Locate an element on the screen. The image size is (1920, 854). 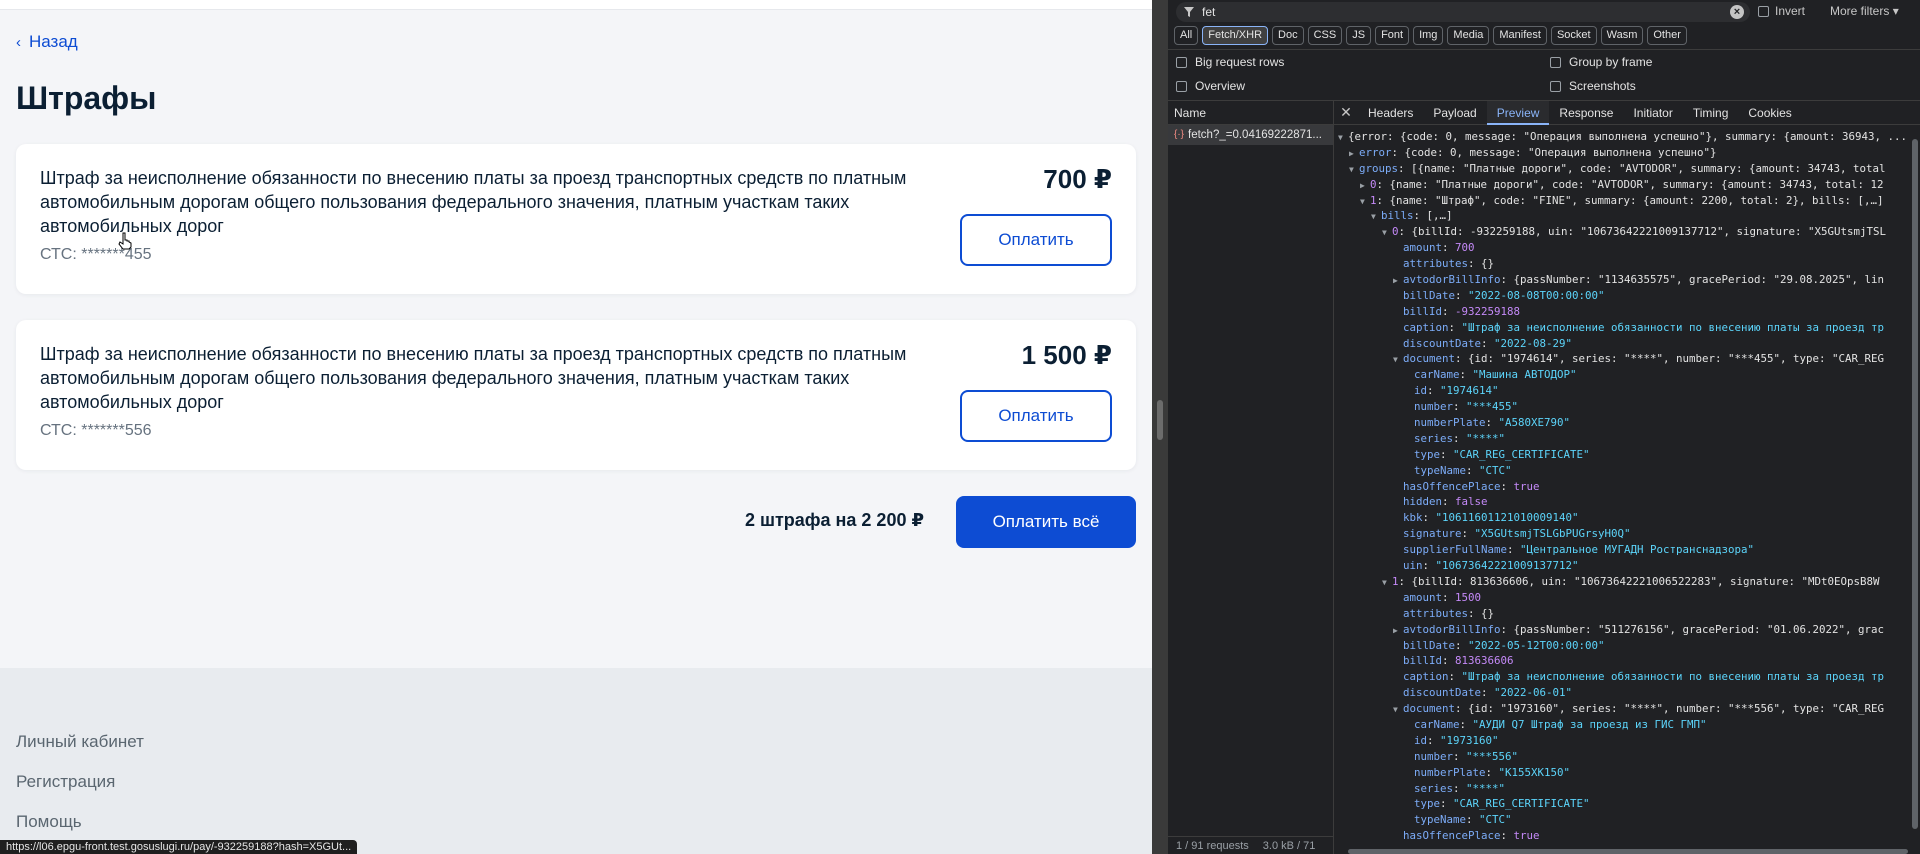
json-key: bills is located at coordinates (1397, 216).